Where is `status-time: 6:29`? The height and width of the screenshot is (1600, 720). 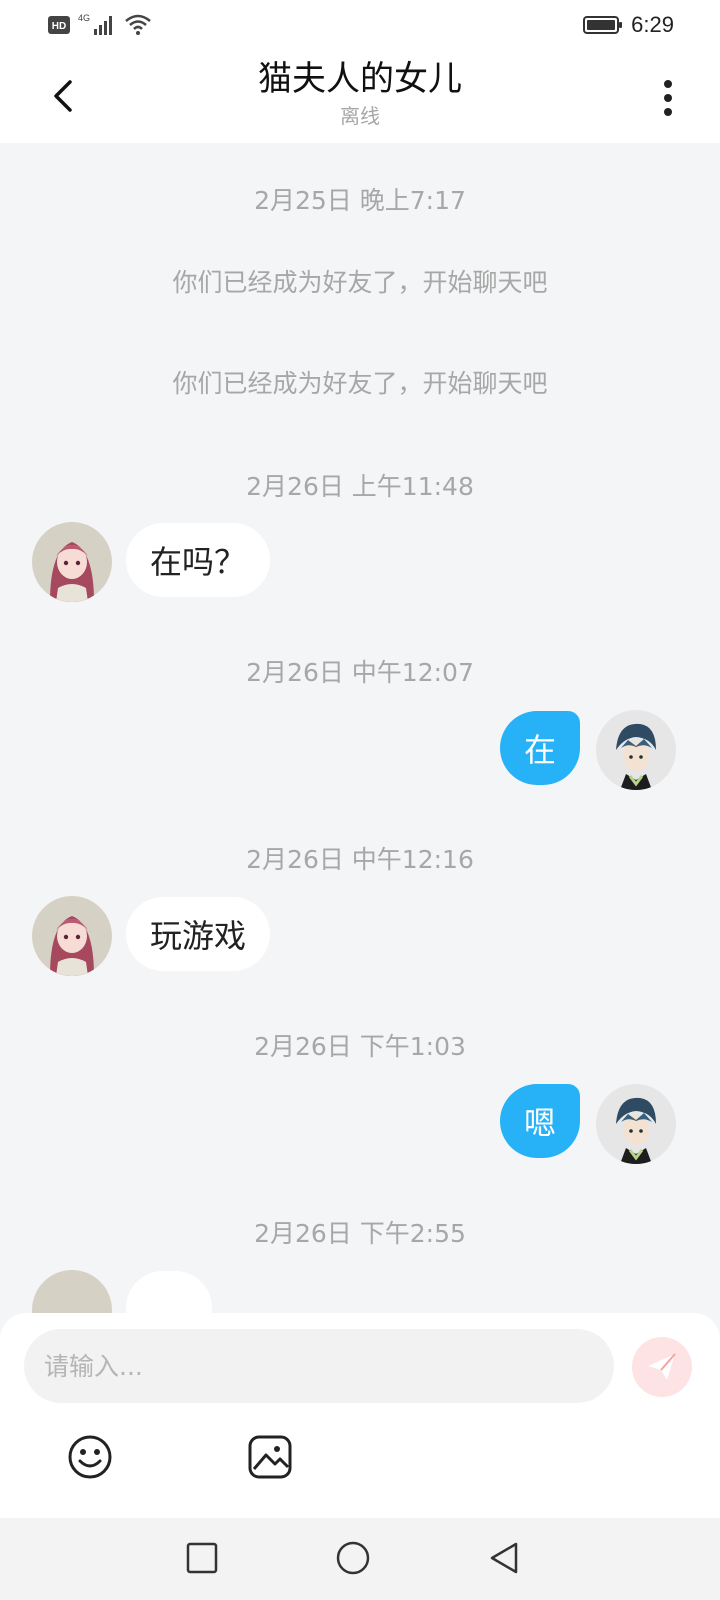 status-time: 6:29 is located at coordinates (652, 24).